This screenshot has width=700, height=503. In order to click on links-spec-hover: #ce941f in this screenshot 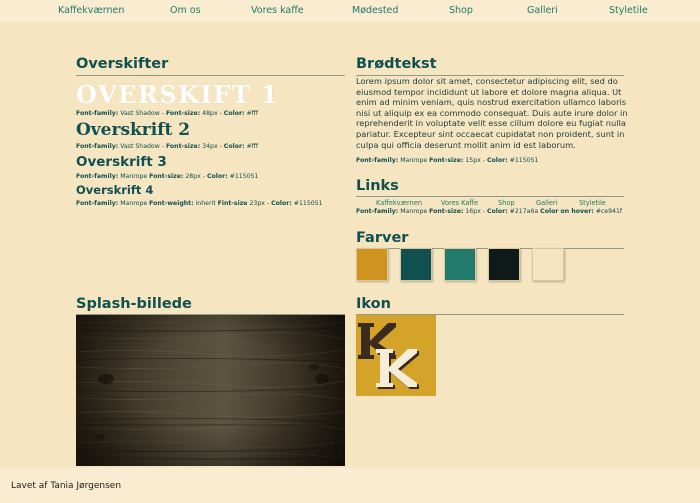, I will do `click(608, 211)`.